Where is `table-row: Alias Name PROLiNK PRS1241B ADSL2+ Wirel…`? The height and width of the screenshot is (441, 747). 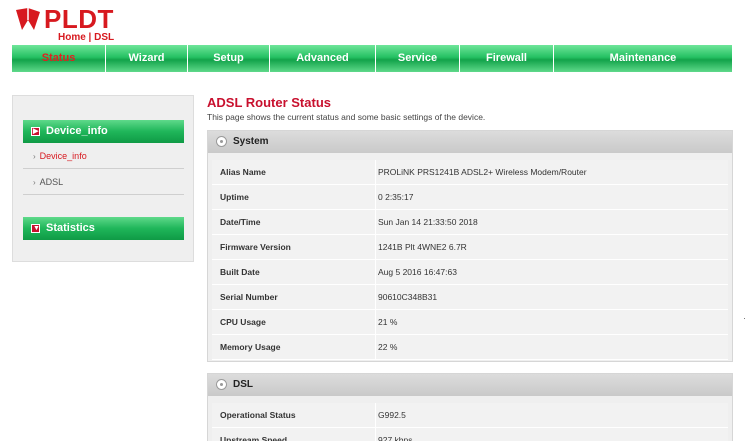 table-row: Alias Name PROLiNK PRS1241B ADSL2+ Wirel… is located at coordinates (470, 172).